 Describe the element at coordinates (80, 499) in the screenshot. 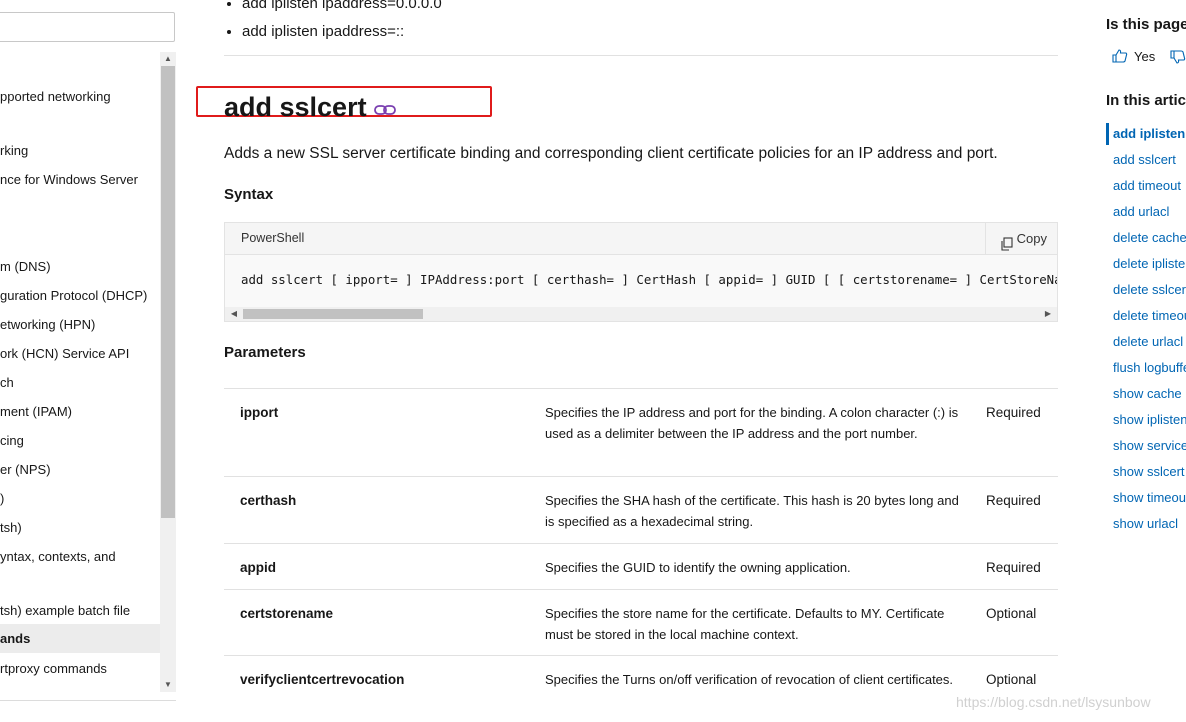

I see `toc-item: )` at that location.